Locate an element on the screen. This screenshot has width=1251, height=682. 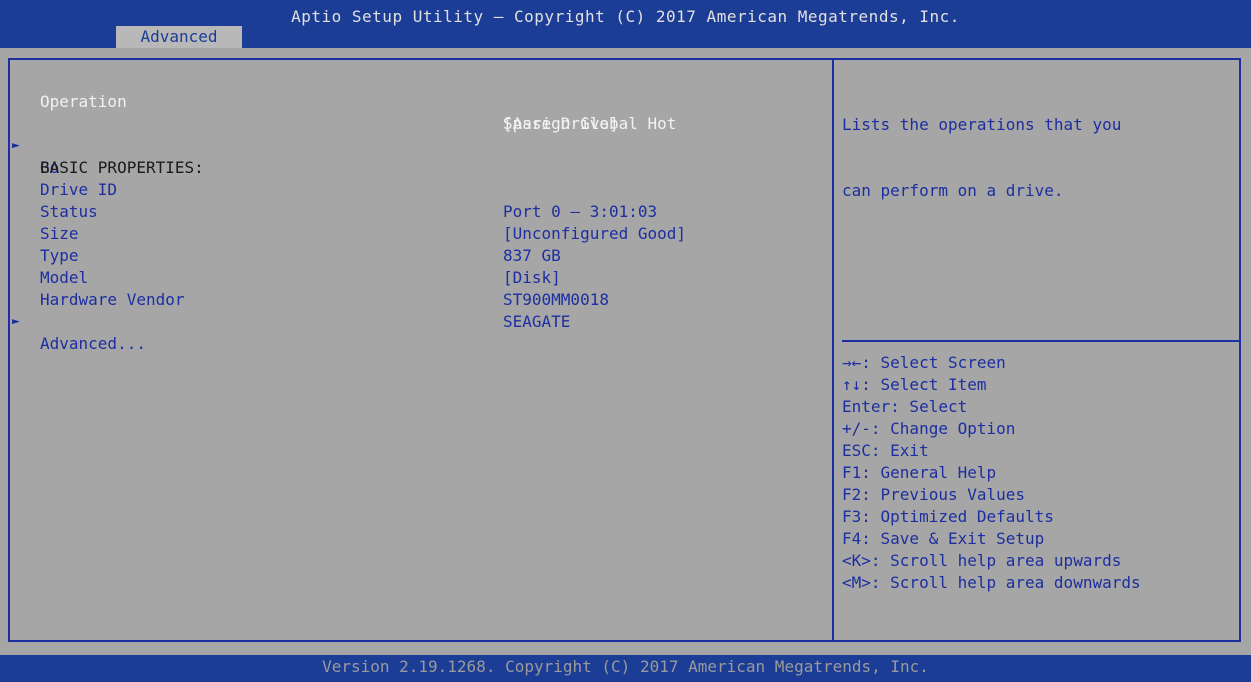
basic-properties-heading: BASIC PROPERTIES: is located at coordinates (415, 156).